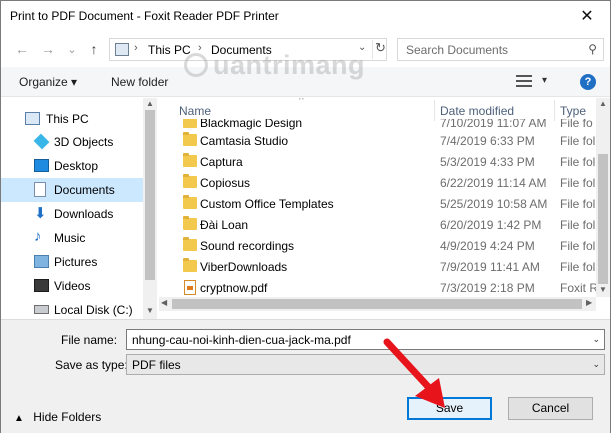 The width and height of the screenshot is (611, 433). What do you see at coordinates (91, 365) in the screenshot?
I see `save-as-type-label: Save as type:` at bounding box center [91, 365].